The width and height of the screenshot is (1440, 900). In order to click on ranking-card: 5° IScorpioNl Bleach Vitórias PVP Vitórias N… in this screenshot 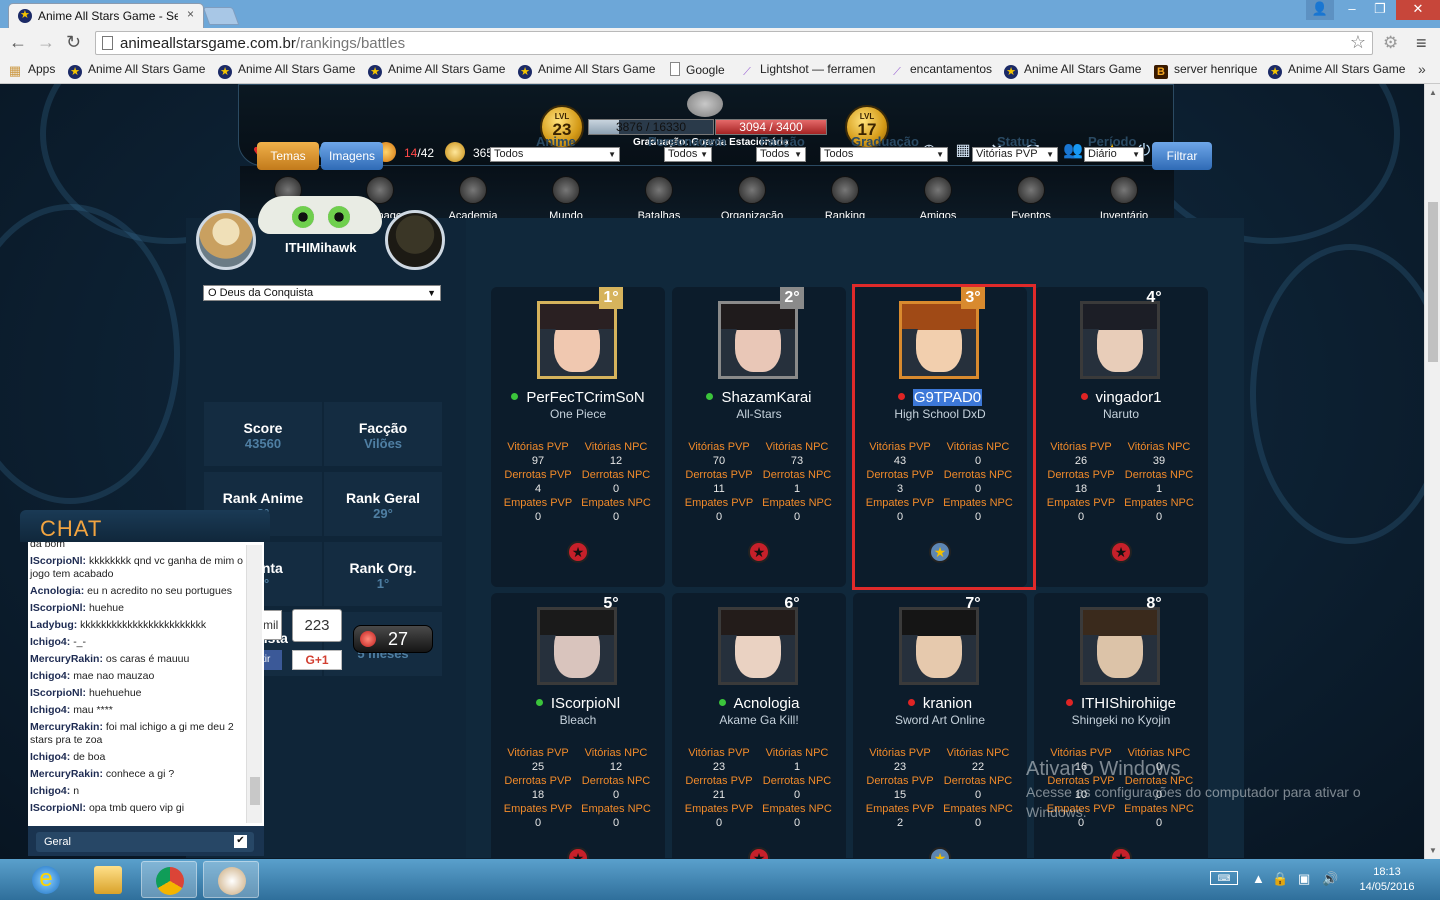, I will do `click(578, 743)`.